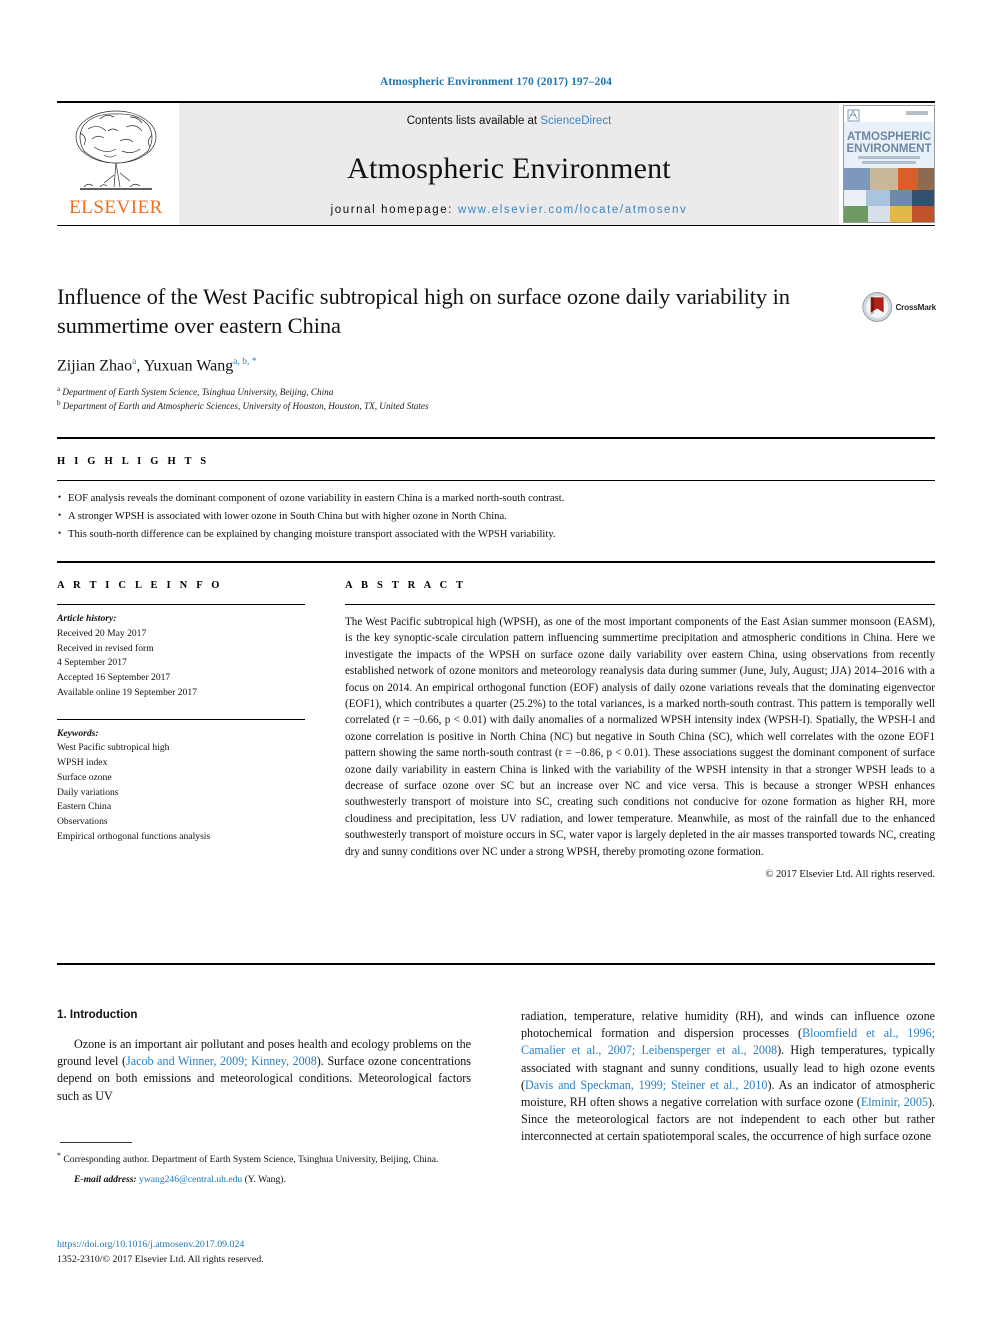 Image resolution: width=992 pixels, height=1323 pixels. What do you see at coordinates (92, 663) in the screenshot?
I see `history-line: 4 September 2017` at bounding box center [92, 663].